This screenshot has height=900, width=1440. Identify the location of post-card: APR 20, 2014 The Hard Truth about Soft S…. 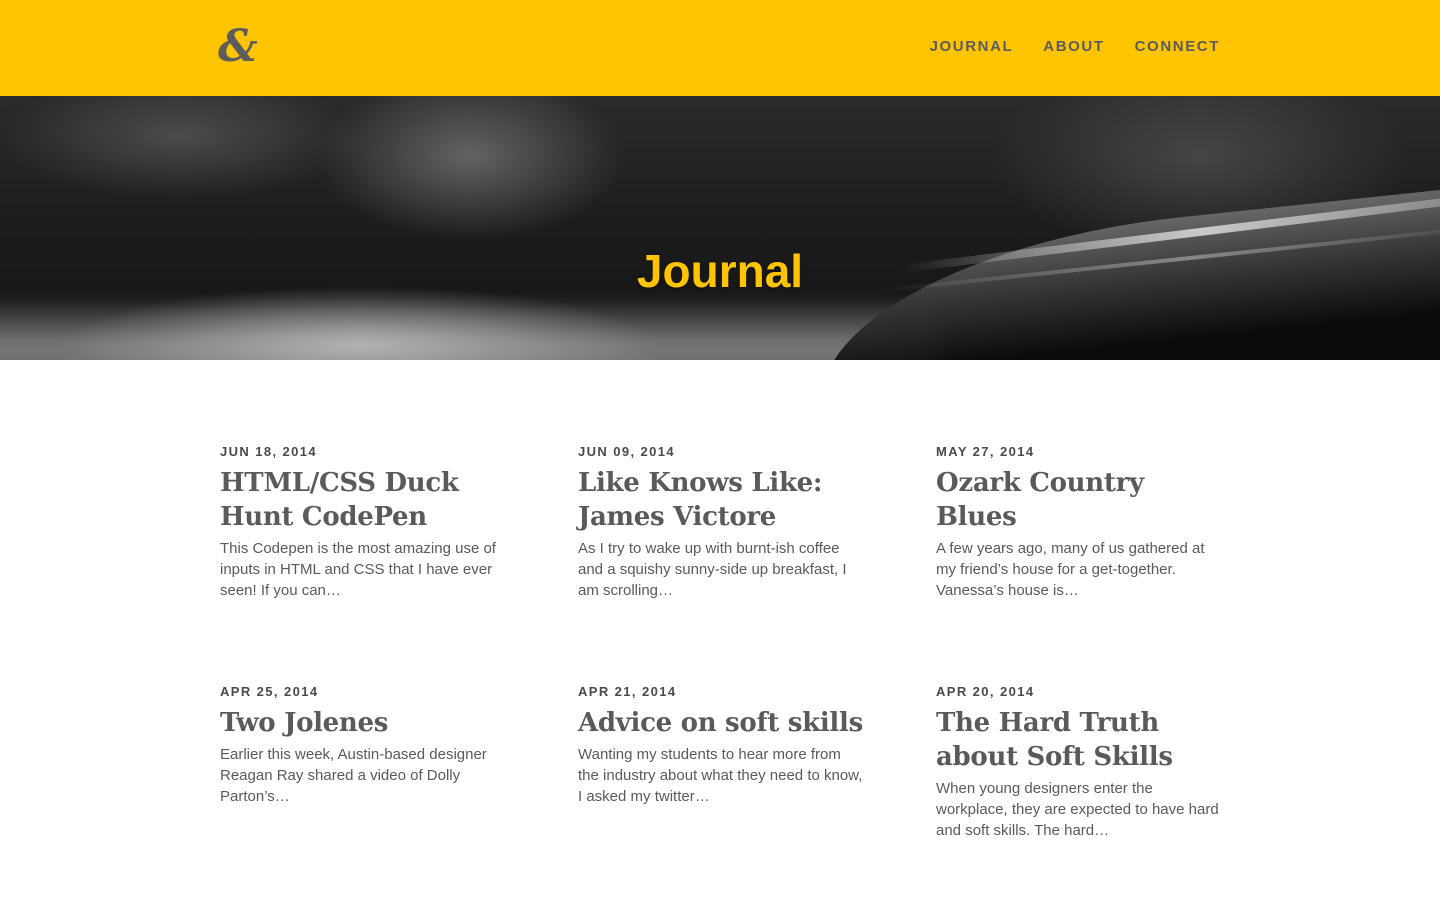
(1078, 762).